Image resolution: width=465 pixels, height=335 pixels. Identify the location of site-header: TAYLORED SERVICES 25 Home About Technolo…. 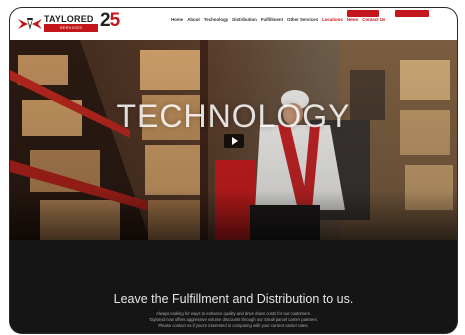
(233, 24).